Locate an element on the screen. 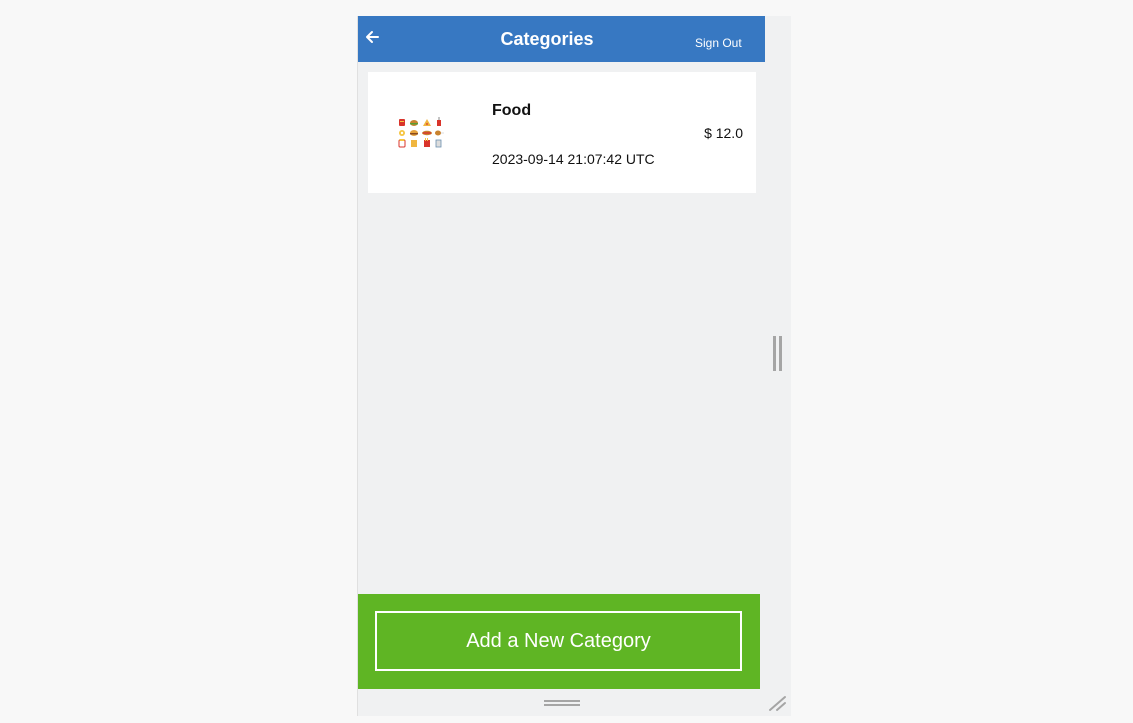  page-title: Categories is located at coordinates (547, 39).